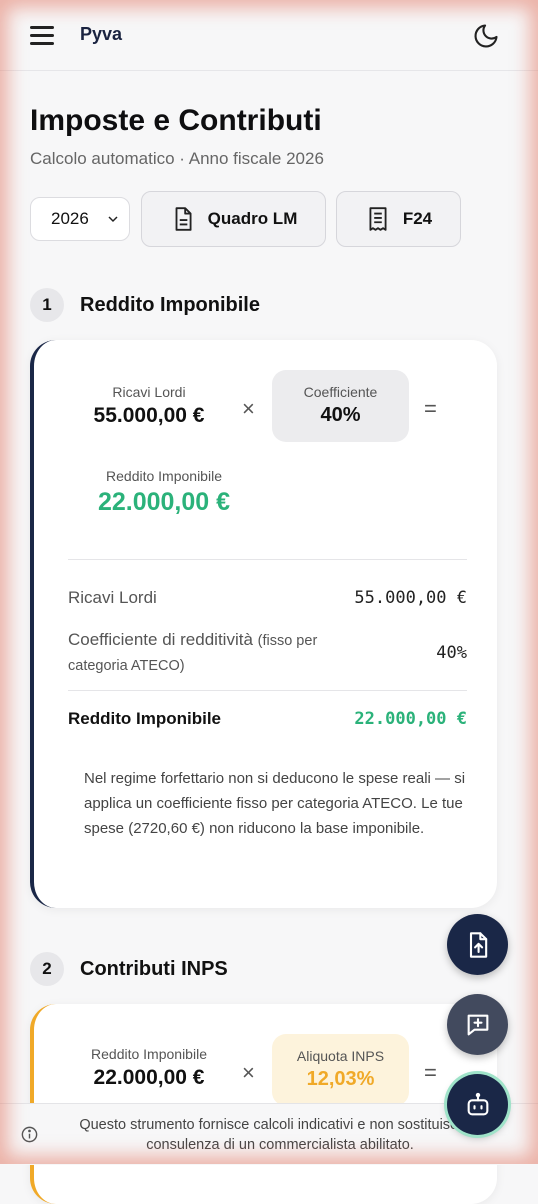 This screenshot has width=538, height=1204. Describe the element at coordinates (29, 1134) in the screenshot. I see `info-icon` at that location.